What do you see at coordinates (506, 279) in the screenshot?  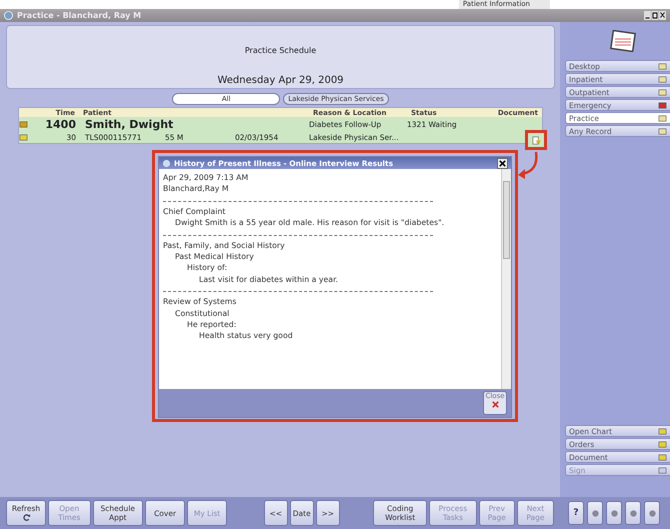 I see `scrollbar` at bounding box center [506, 279].